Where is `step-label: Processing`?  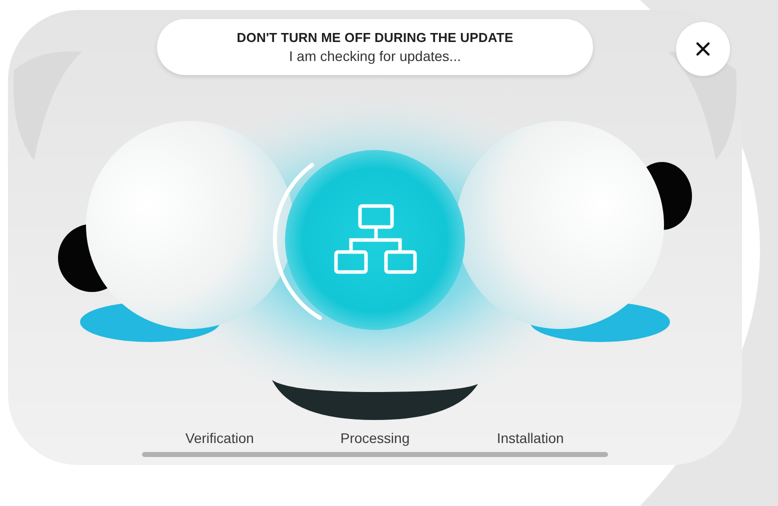 step-label: Processing is located at coordinates (375, 438).